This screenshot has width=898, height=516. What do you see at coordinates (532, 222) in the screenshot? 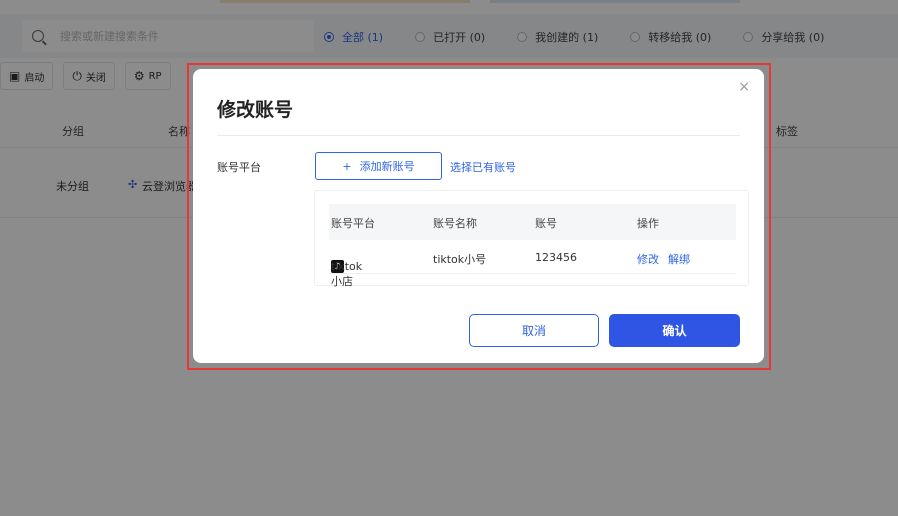
I see `account-table-header: 账号平台 账号名称 账号 操作` at bounding box center [532, 222].